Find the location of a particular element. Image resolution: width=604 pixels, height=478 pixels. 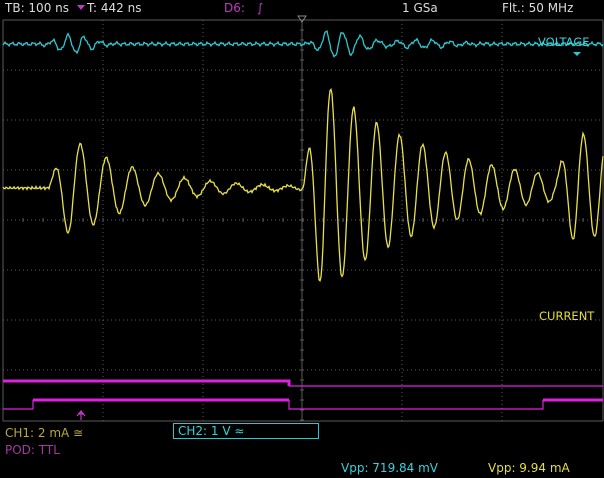

ch1-setting: CH1: 2 mA ≅ is located at coordinates (44, 433).